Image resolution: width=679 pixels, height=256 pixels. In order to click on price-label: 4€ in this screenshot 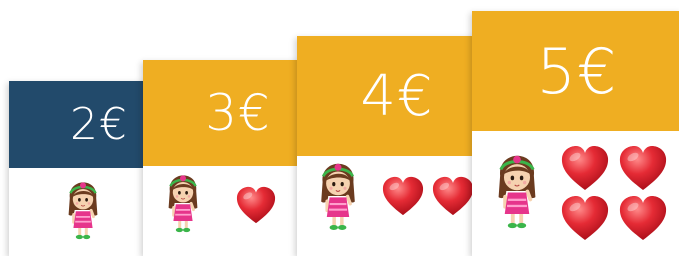, I will do `click(397, 96)`.